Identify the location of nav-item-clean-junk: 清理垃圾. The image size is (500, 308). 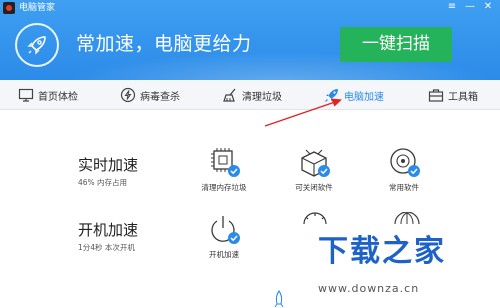
(252, 95).